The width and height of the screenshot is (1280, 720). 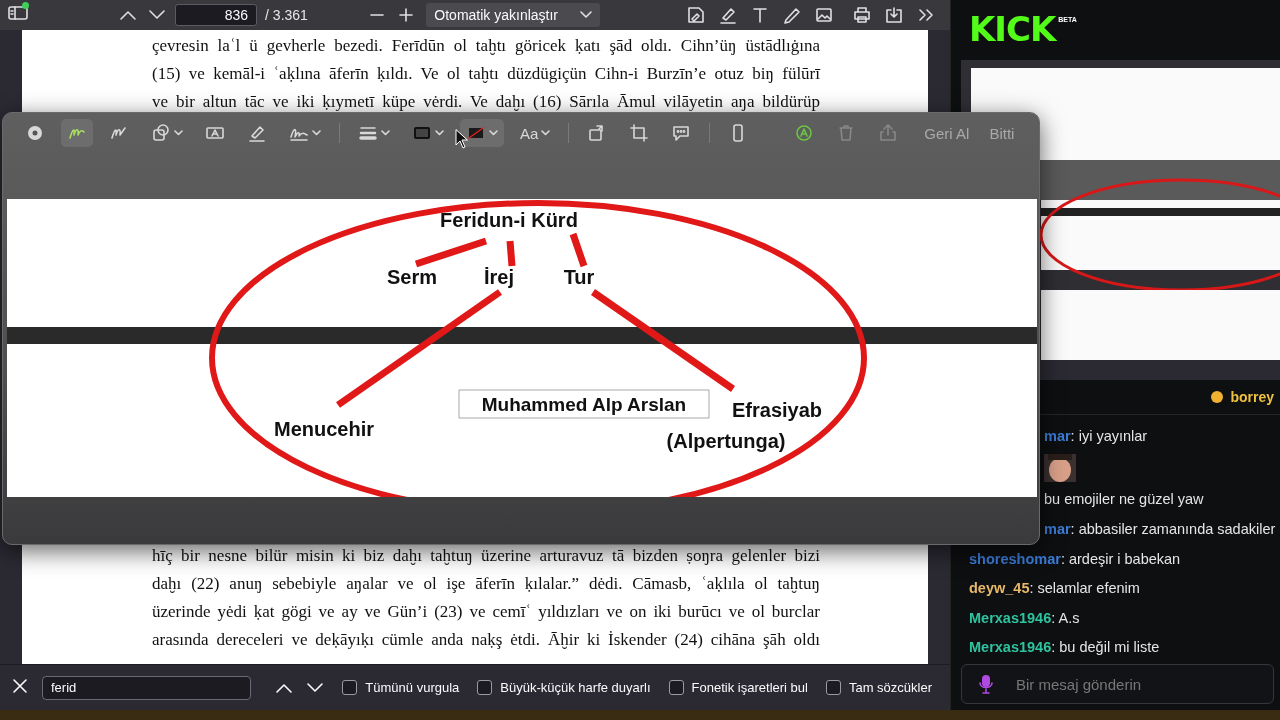 I want to click on coin-icon, so click(x=1217, y=397).